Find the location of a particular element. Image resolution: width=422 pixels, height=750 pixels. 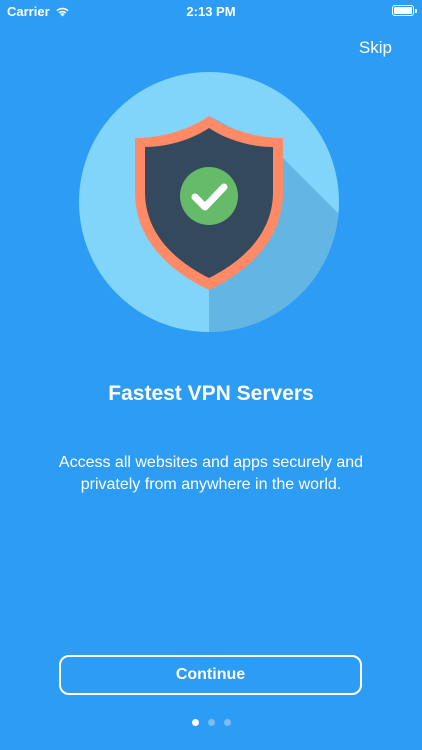

page-indicator is located at coordinates (211, 722).